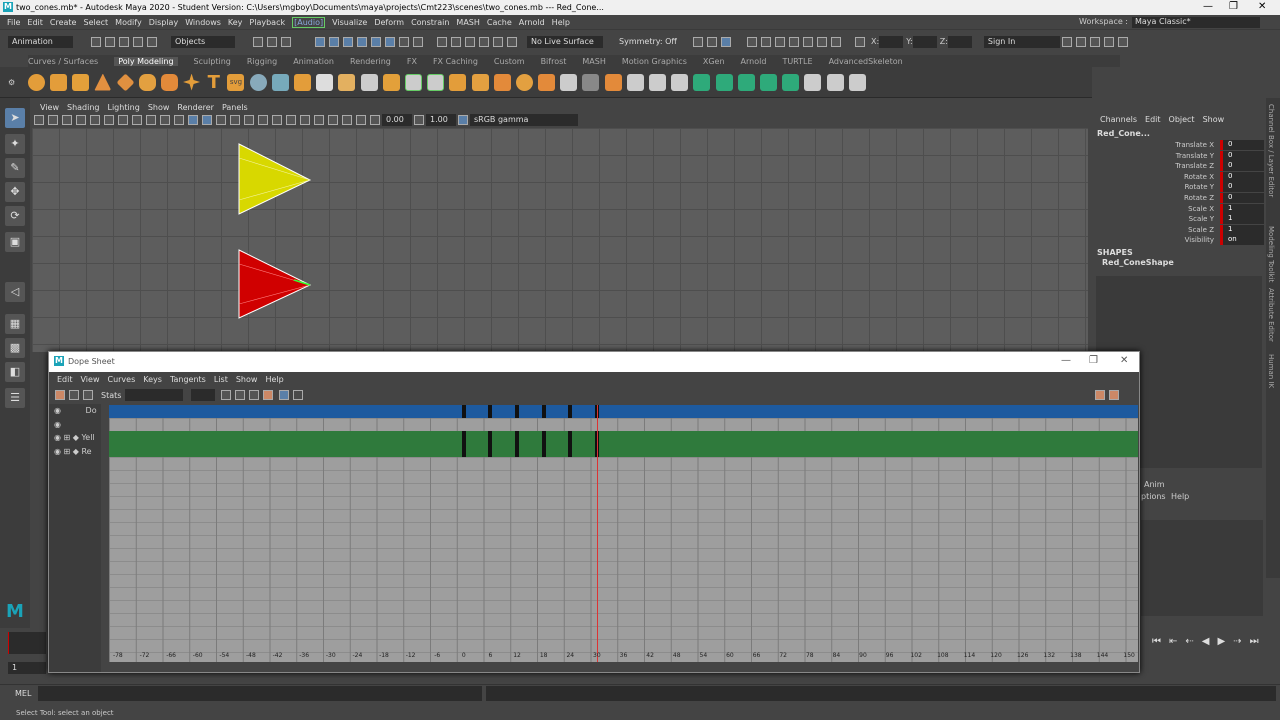 This screenshot has width=1280, height=720. I want to click on arnold-ipr-icon, so click(808, 41).